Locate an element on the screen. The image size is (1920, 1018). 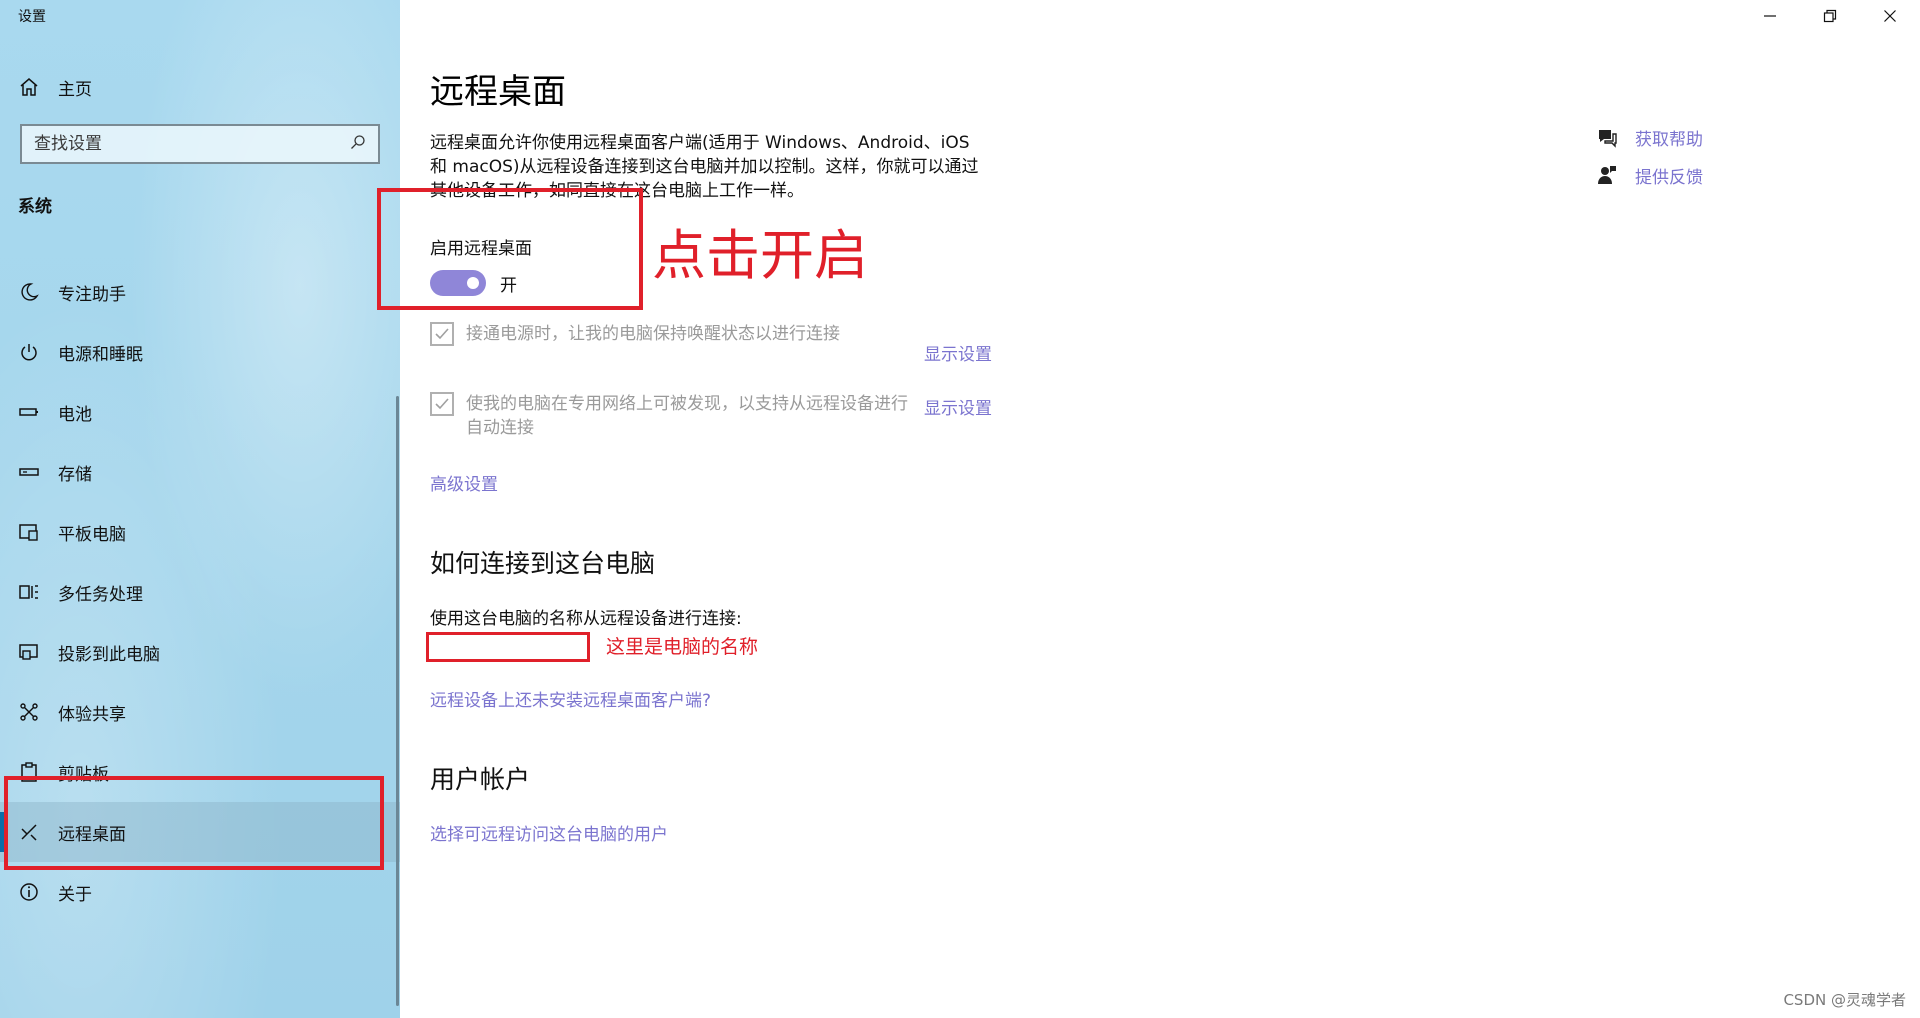
sidebar-item-multitasking: 多任务处理 is located at coordinates (200, 592).